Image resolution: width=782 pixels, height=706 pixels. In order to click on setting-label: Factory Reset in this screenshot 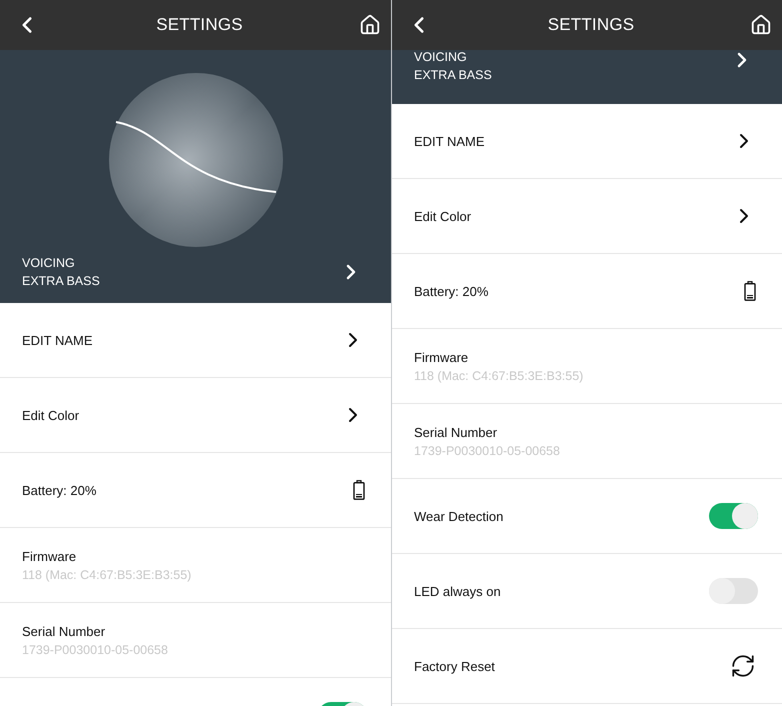, I will do `click(454, 666)`.